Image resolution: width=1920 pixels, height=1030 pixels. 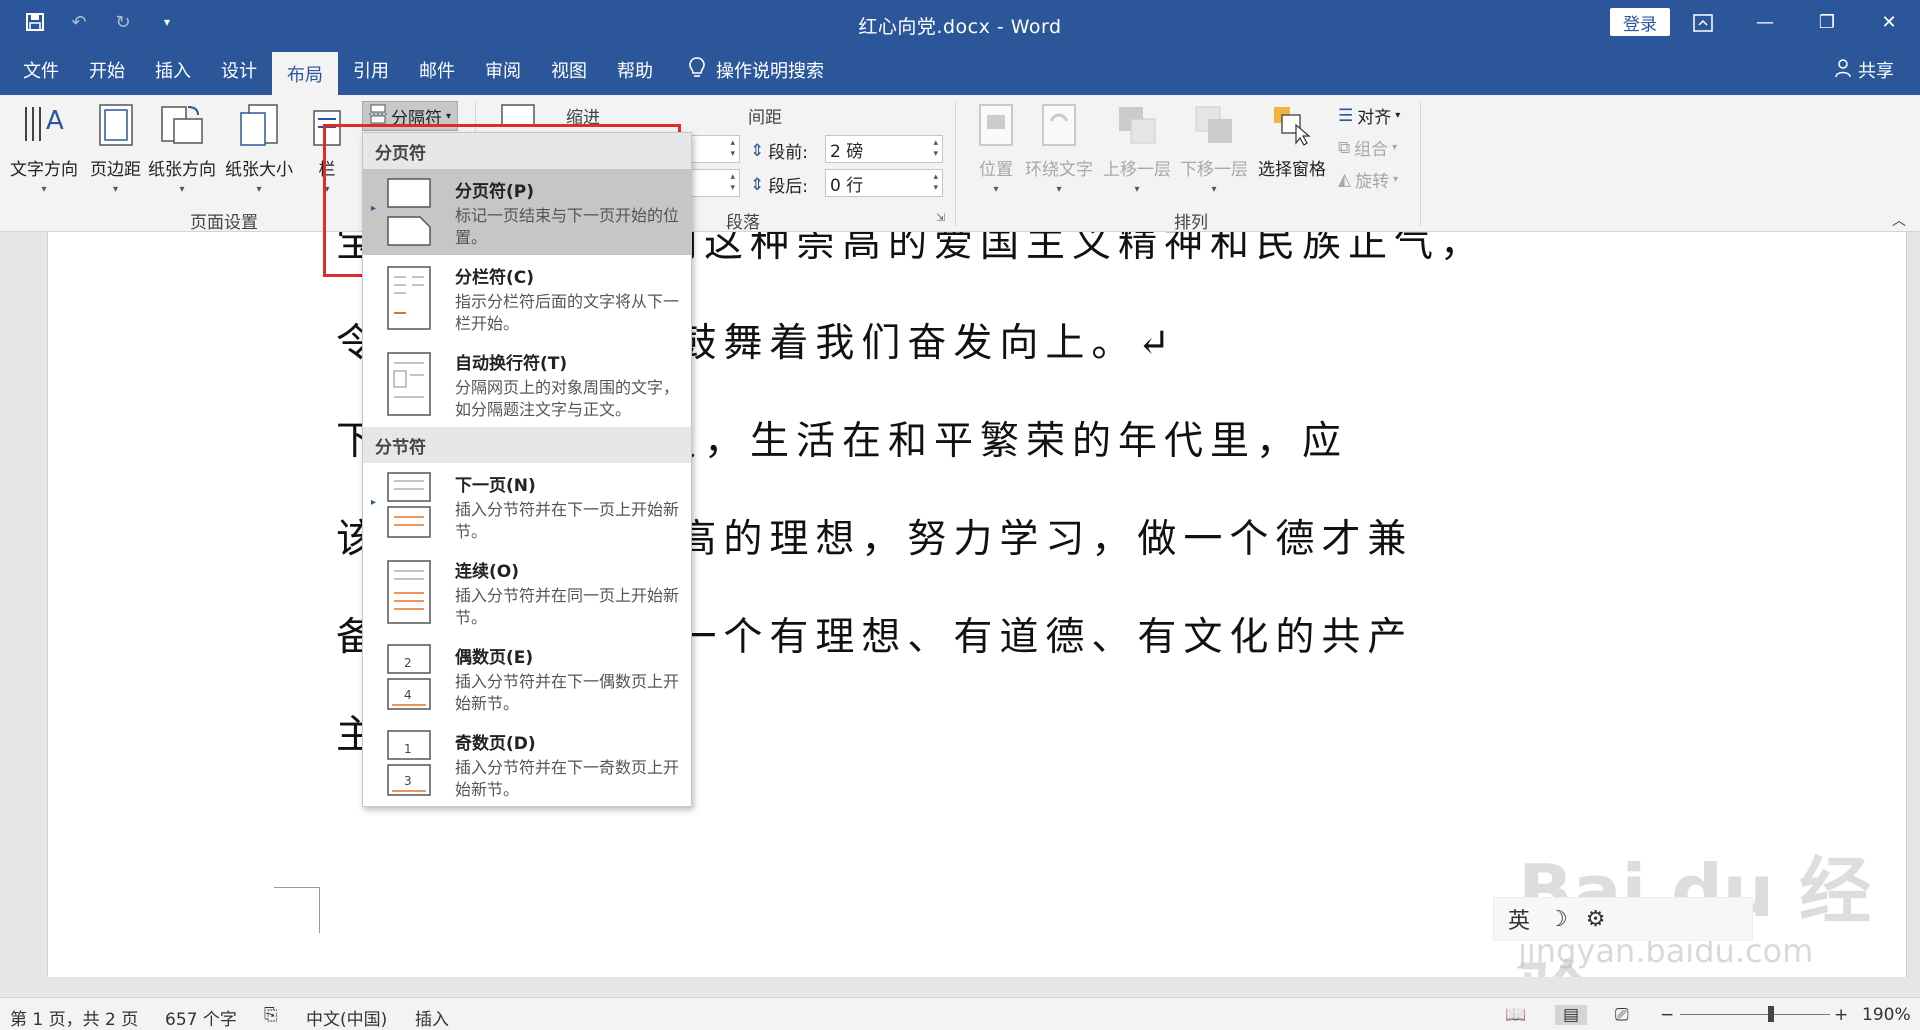 What do you see at coordinates (409, 212) in the screenshot?
I see `page-break-icon` at bounding box center [409, 212].